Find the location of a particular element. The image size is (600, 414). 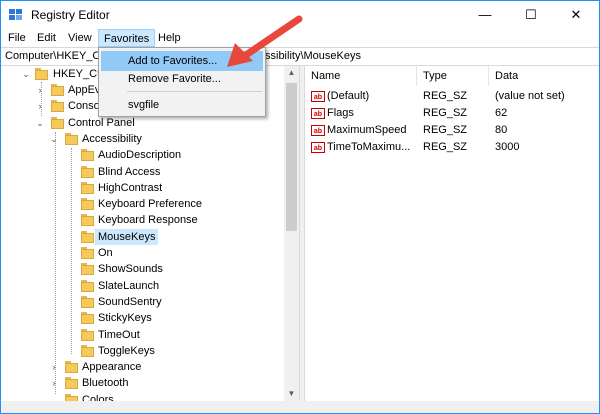

tree-item-label: TimeOut is located at coordinates (119, 334).